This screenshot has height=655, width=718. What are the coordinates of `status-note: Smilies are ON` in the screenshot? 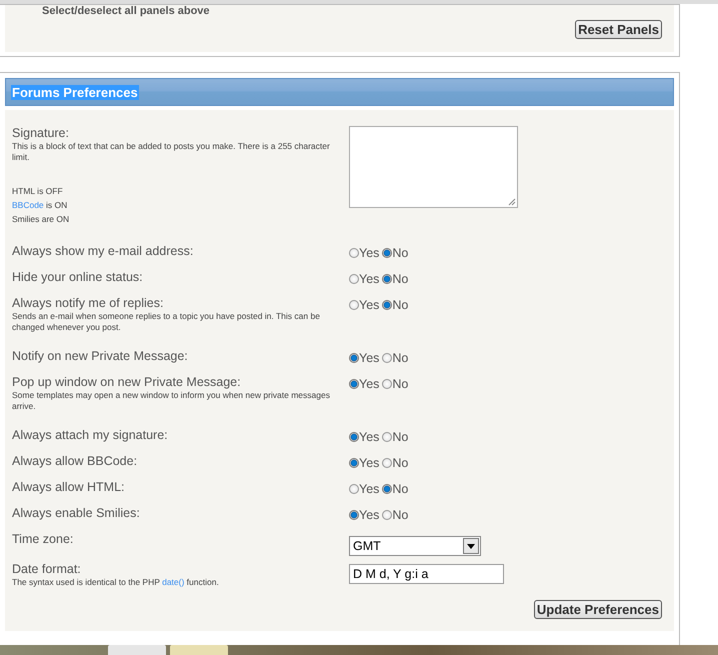 It's located at (41, 219).